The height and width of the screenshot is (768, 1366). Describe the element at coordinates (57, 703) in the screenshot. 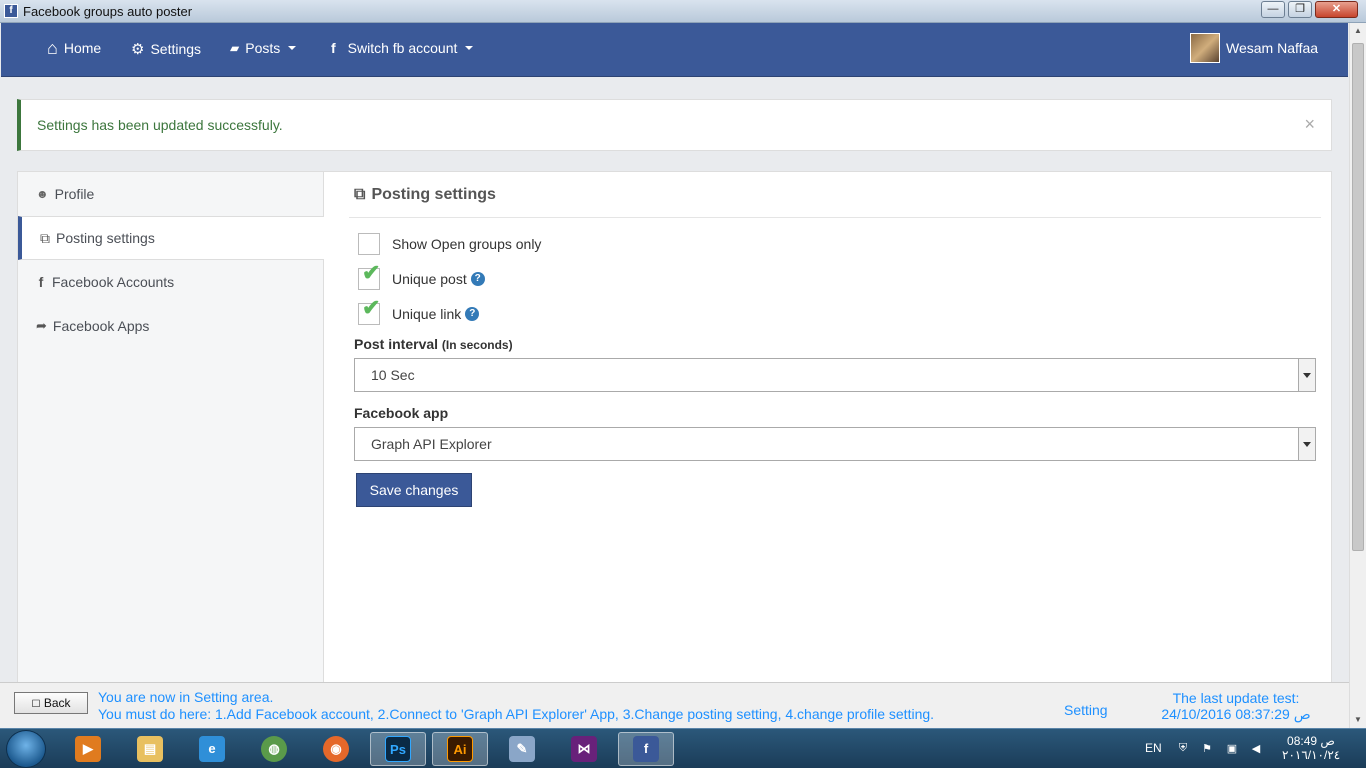

I see `back-button-label: Back` at that location.